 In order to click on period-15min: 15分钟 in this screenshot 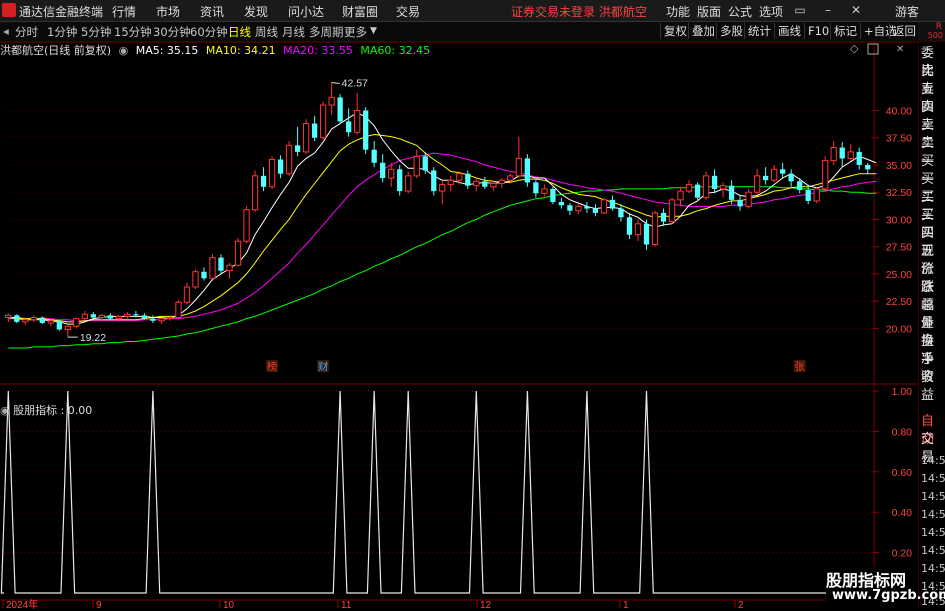, I will do `click(133, 32)`.